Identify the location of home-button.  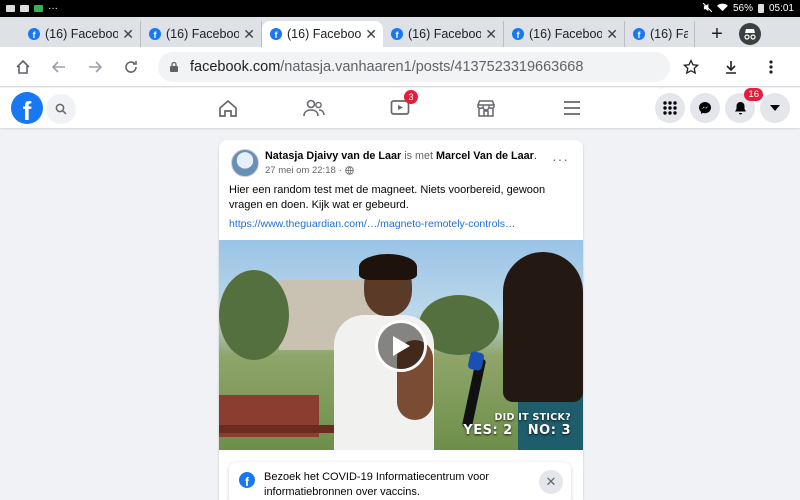
(23, 67).